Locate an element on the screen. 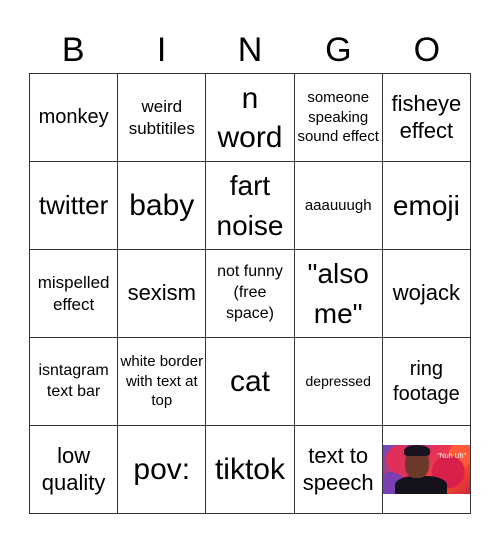  bingo-cell: fisheye effect is located at coordinates (426, 118).